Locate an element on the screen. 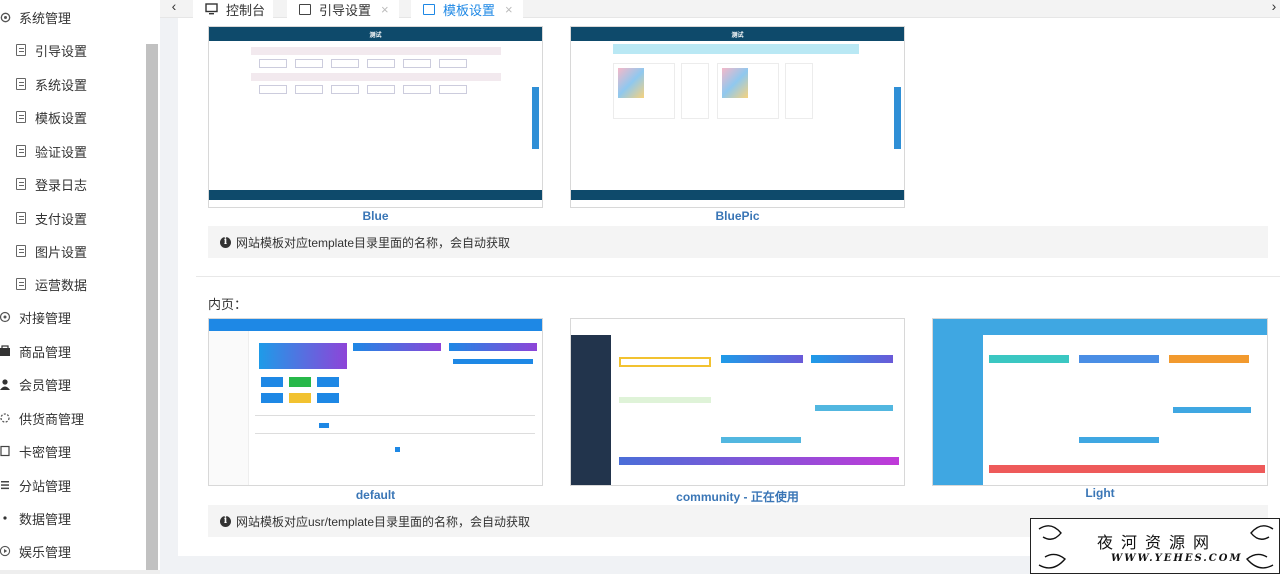 This screenshot has width=1280, height=574. tab-scroll-left-icon: ‹ is located at coordinates (174, 8).